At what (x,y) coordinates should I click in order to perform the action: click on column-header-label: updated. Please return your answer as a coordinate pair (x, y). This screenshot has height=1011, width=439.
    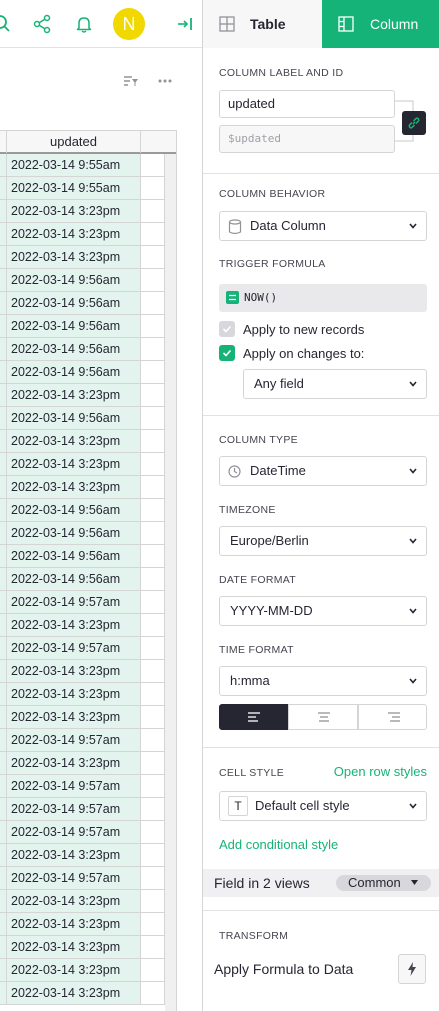
    Looking at the image, I should click on (73, 142).